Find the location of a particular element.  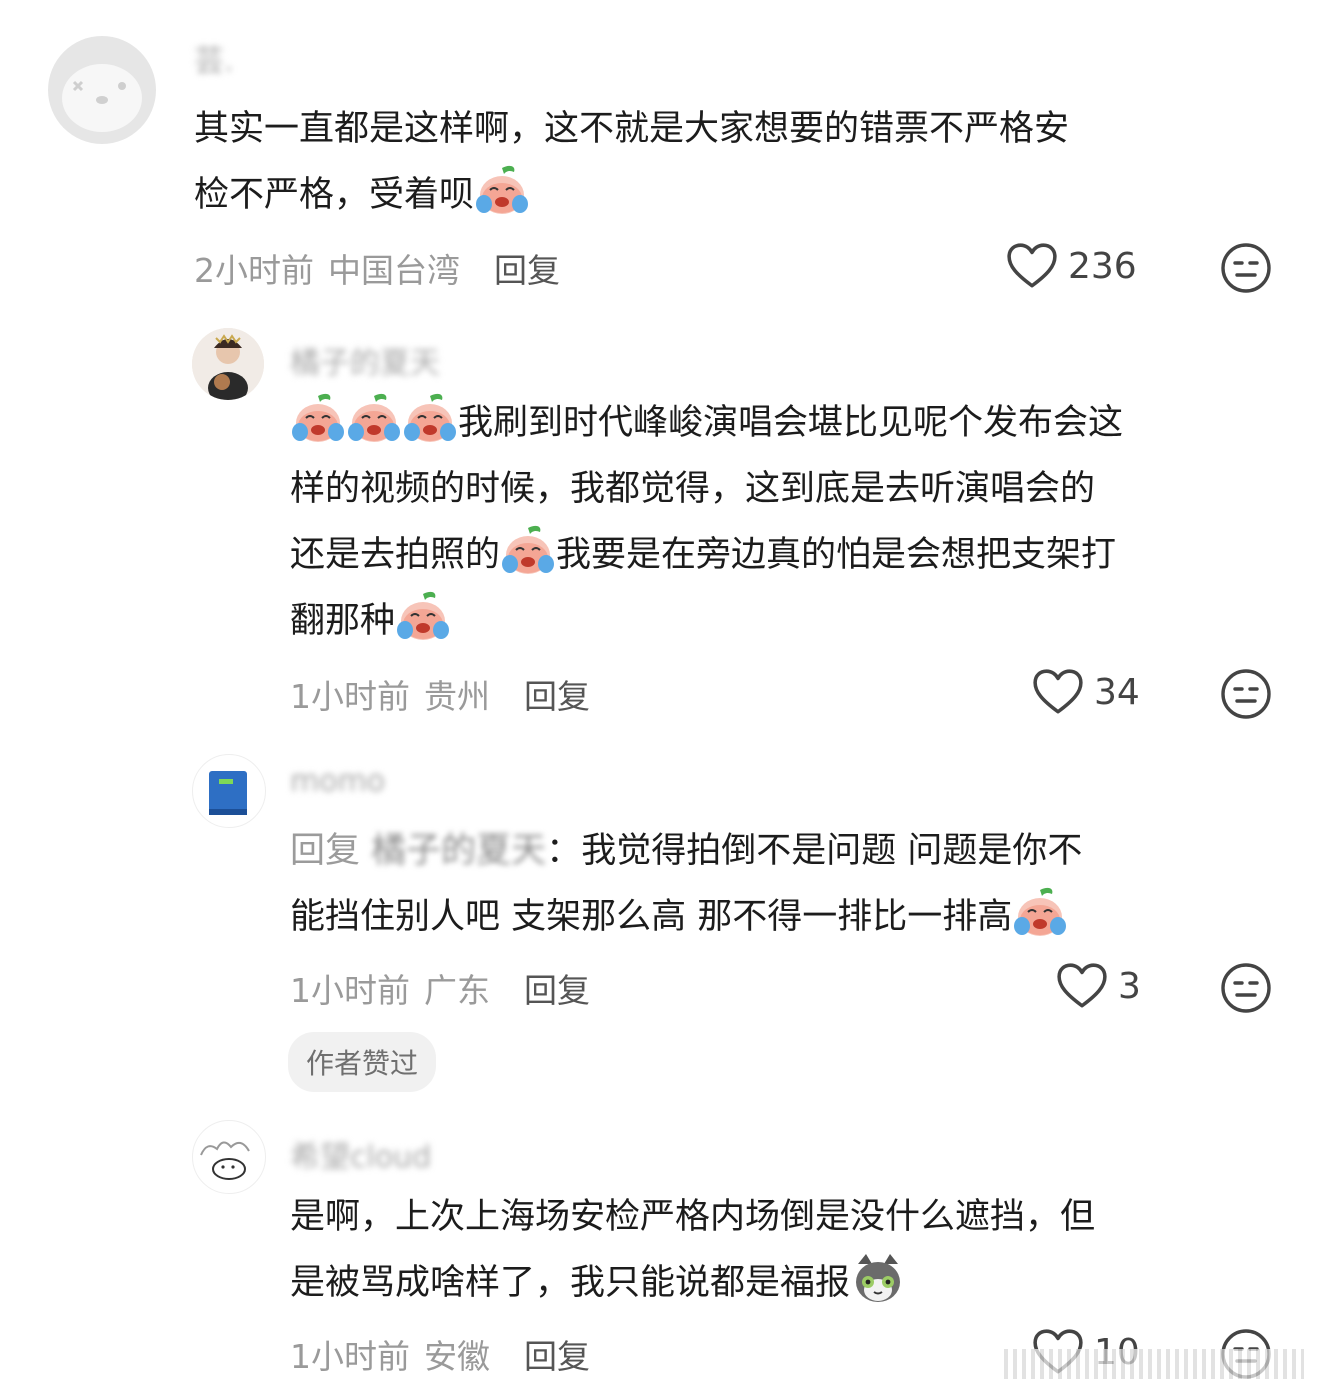

timestamp: 2小时前 is located at coordinates (254, 270).